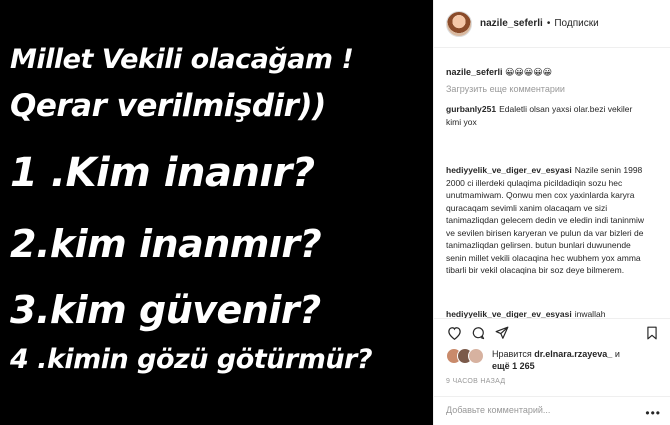 The height and width of the screenshot is (425, 670). I want to click on likes-and: и, so click(617, 354).